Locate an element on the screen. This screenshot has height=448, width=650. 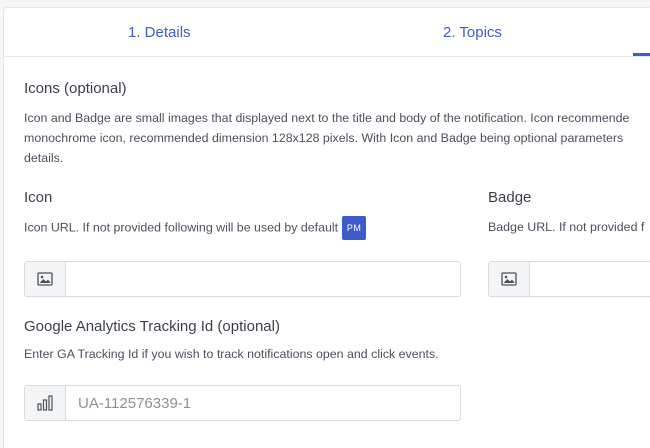
ga-tracking-input-group is located at coordinates (242, 403).